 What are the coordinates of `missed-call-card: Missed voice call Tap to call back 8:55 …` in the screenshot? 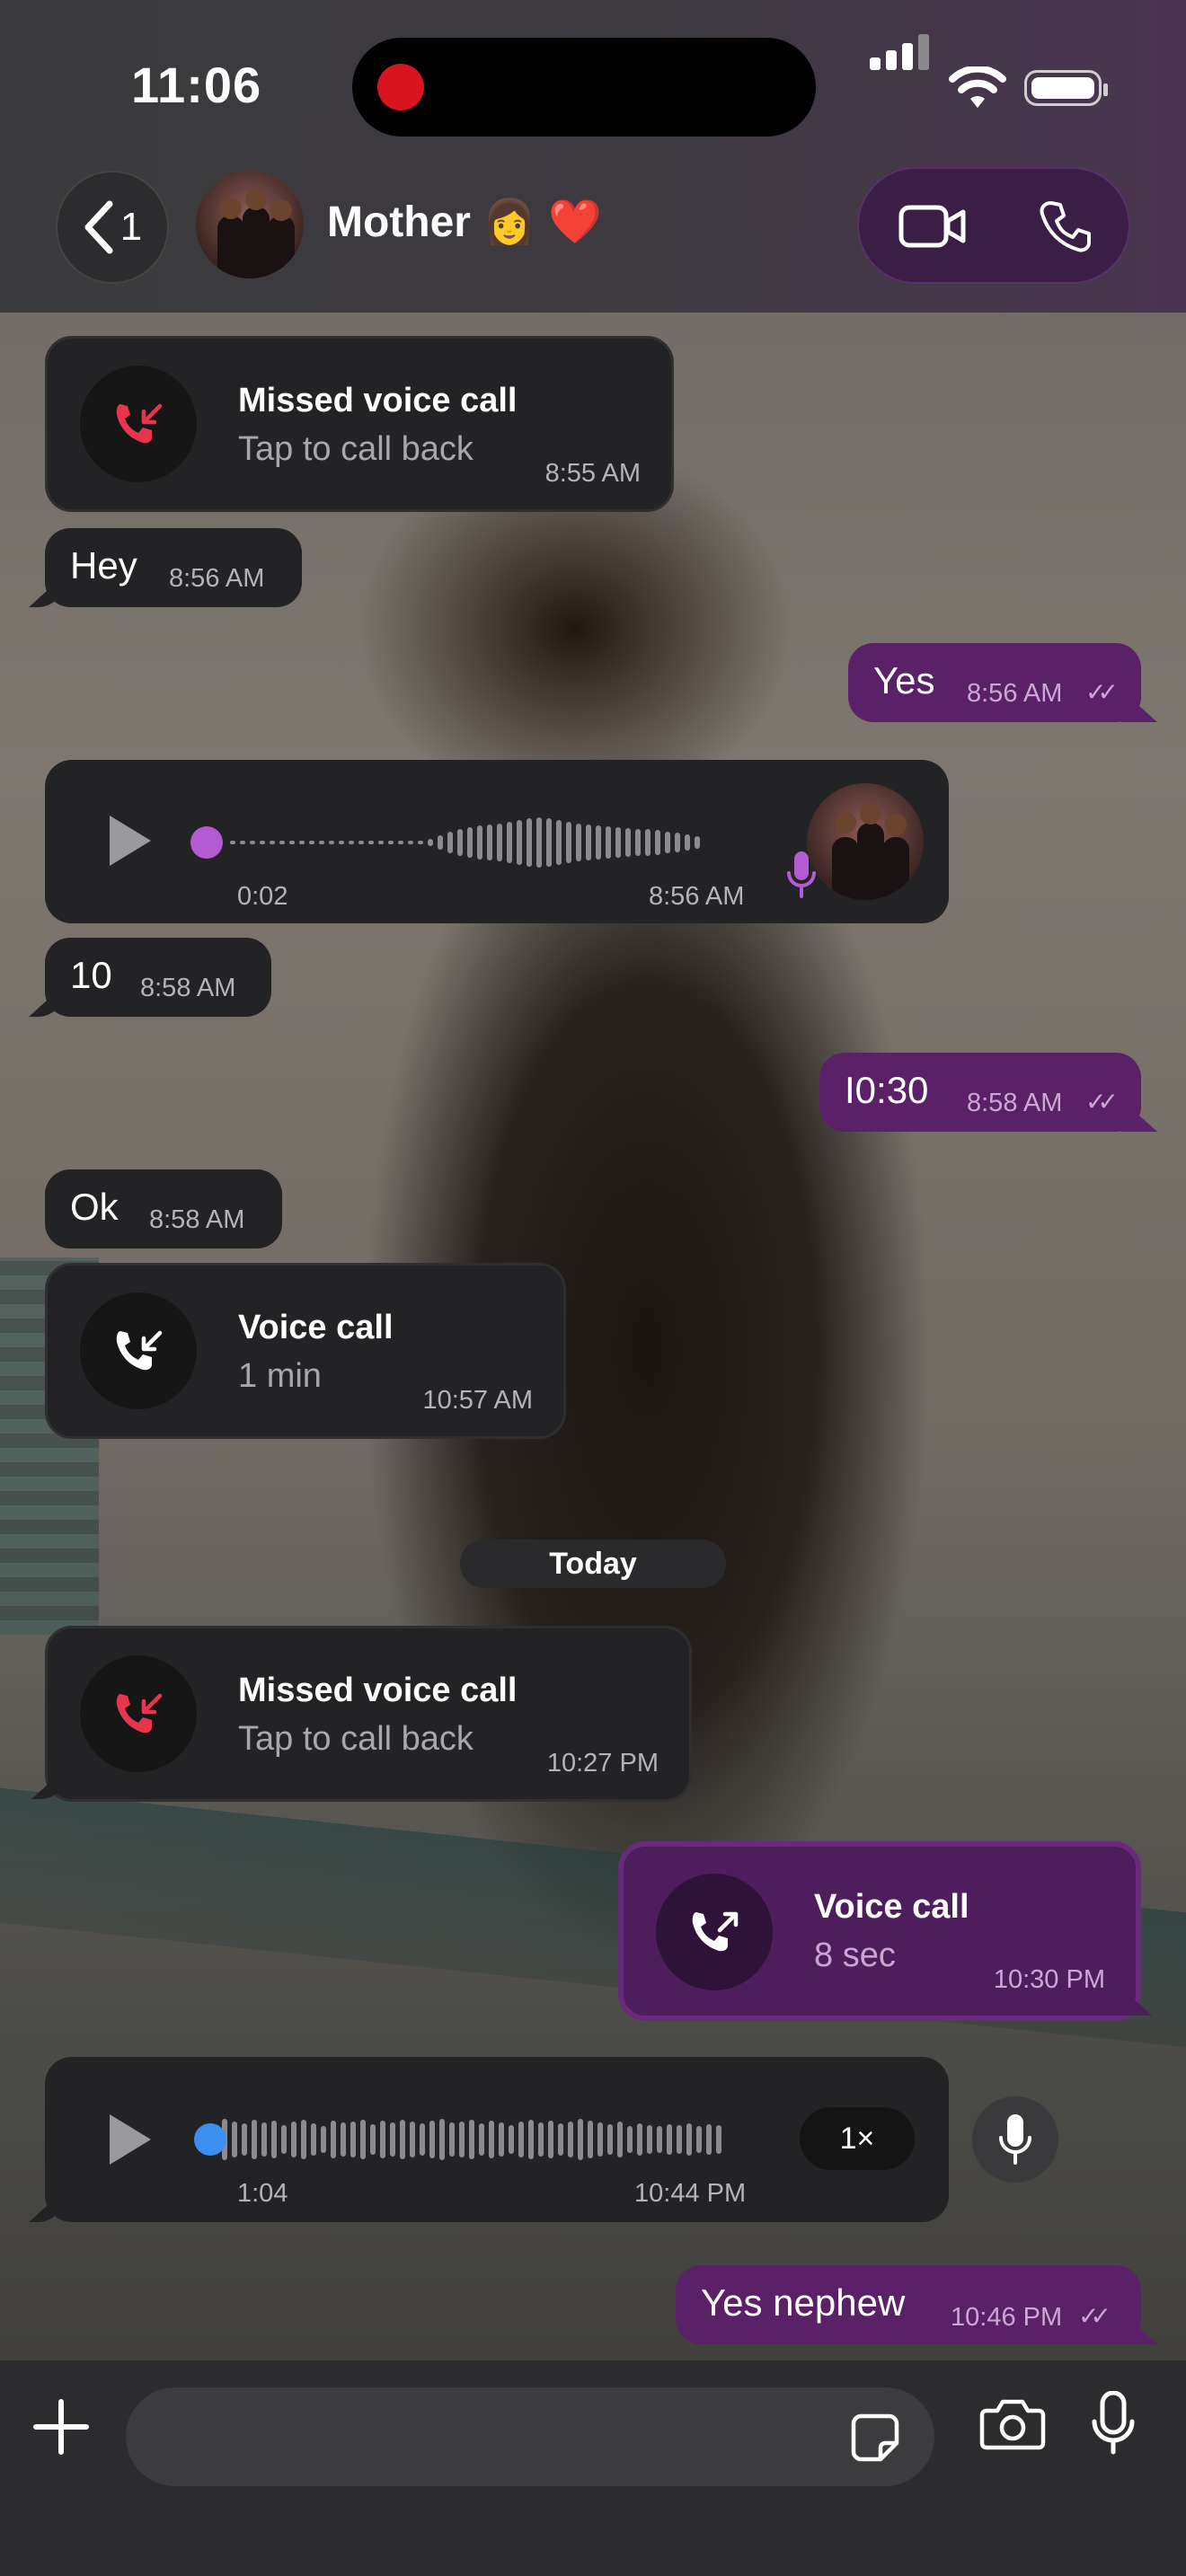 It's located at (359, 424).